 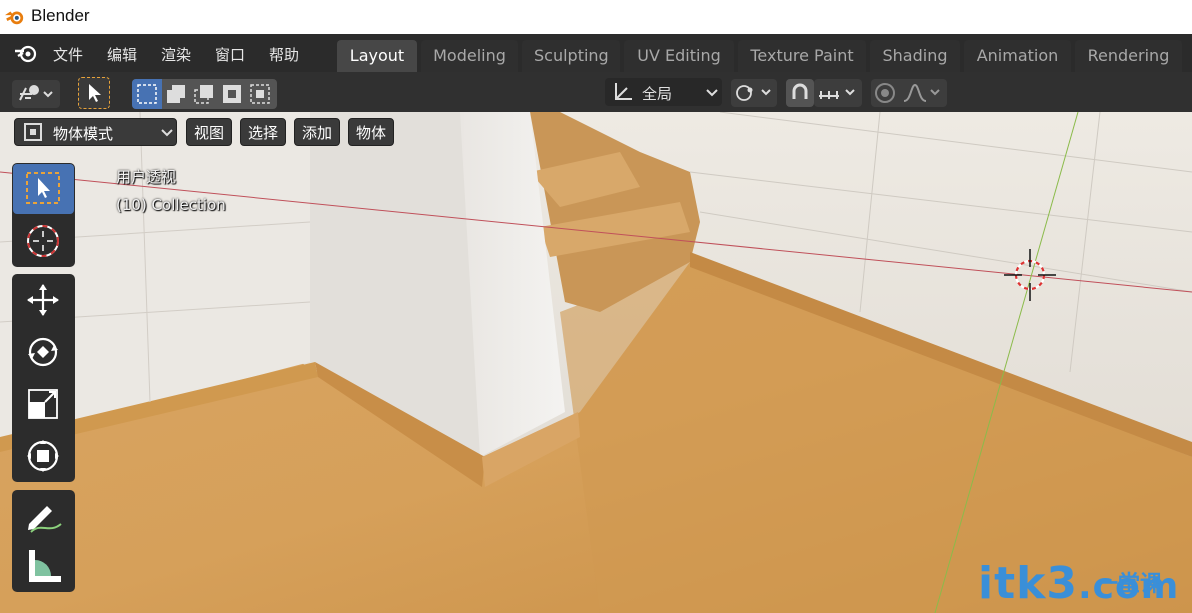 I want to click on orientation-axis-icon, so click(x=623, y=91).